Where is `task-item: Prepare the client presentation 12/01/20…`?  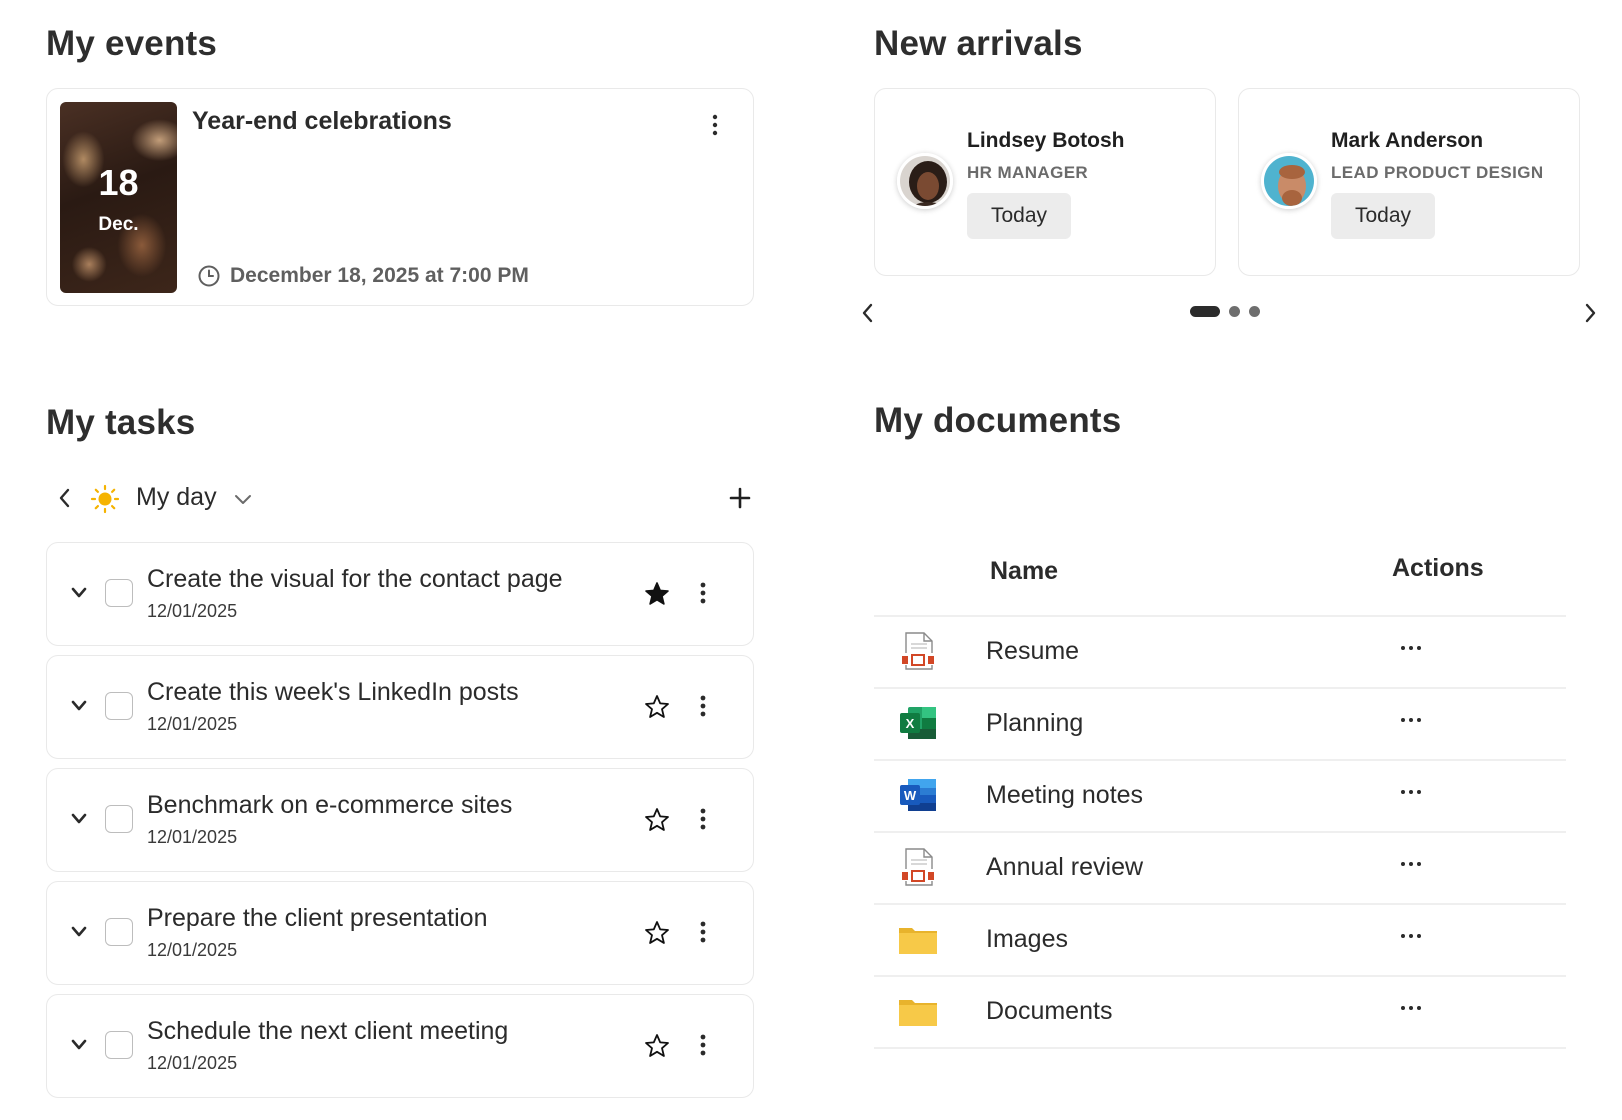 task-item: Prepare the client presentation 12/01/20… is located at coordinates (400, 933).